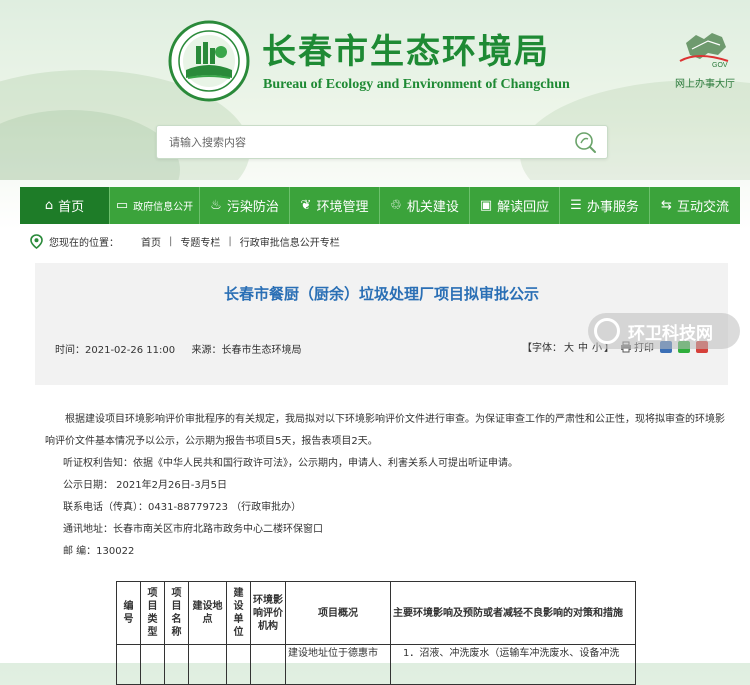 The height and width of the screenshot is (685, 750). What do you see at coordinates (84, 243) in the screenshot?
I see `breadcrumb-prefix: 您现在的位置：` at bounding box center [84, 243].